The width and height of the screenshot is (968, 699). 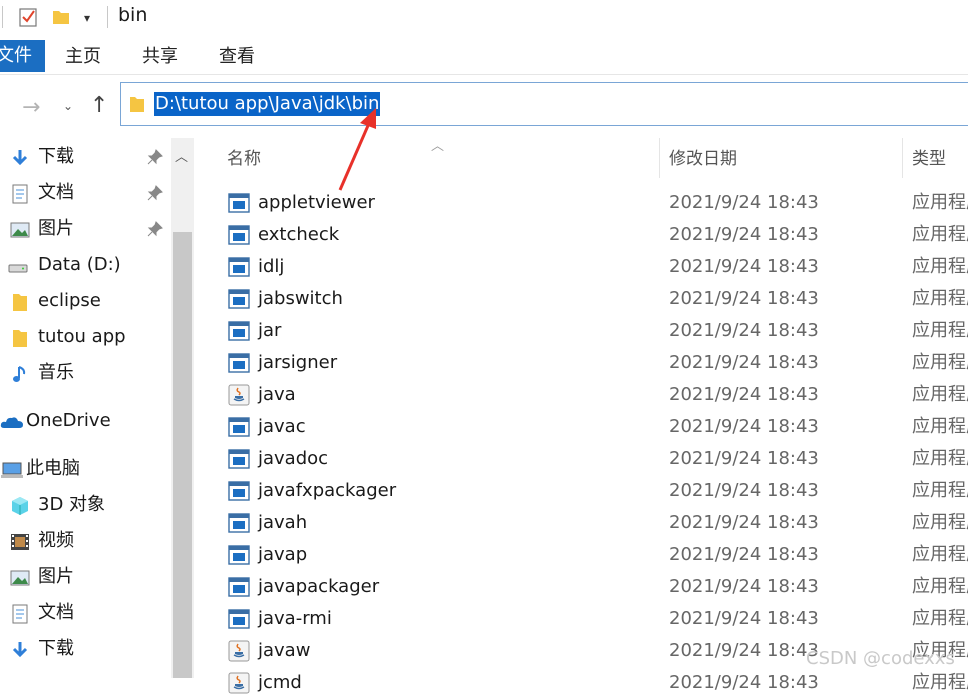 I want to click on sidebar-item-this-pc: 此电脑, so click(x=85, y=469).